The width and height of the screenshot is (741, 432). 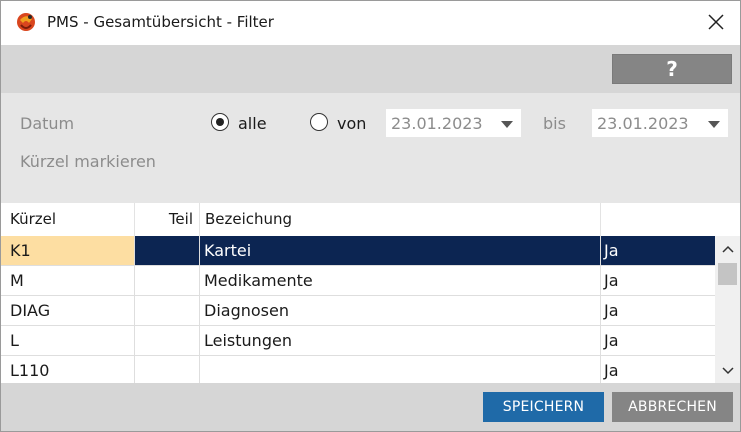 I want to click on table-row: L Leistungen Ja, so click(x=358, y=341).